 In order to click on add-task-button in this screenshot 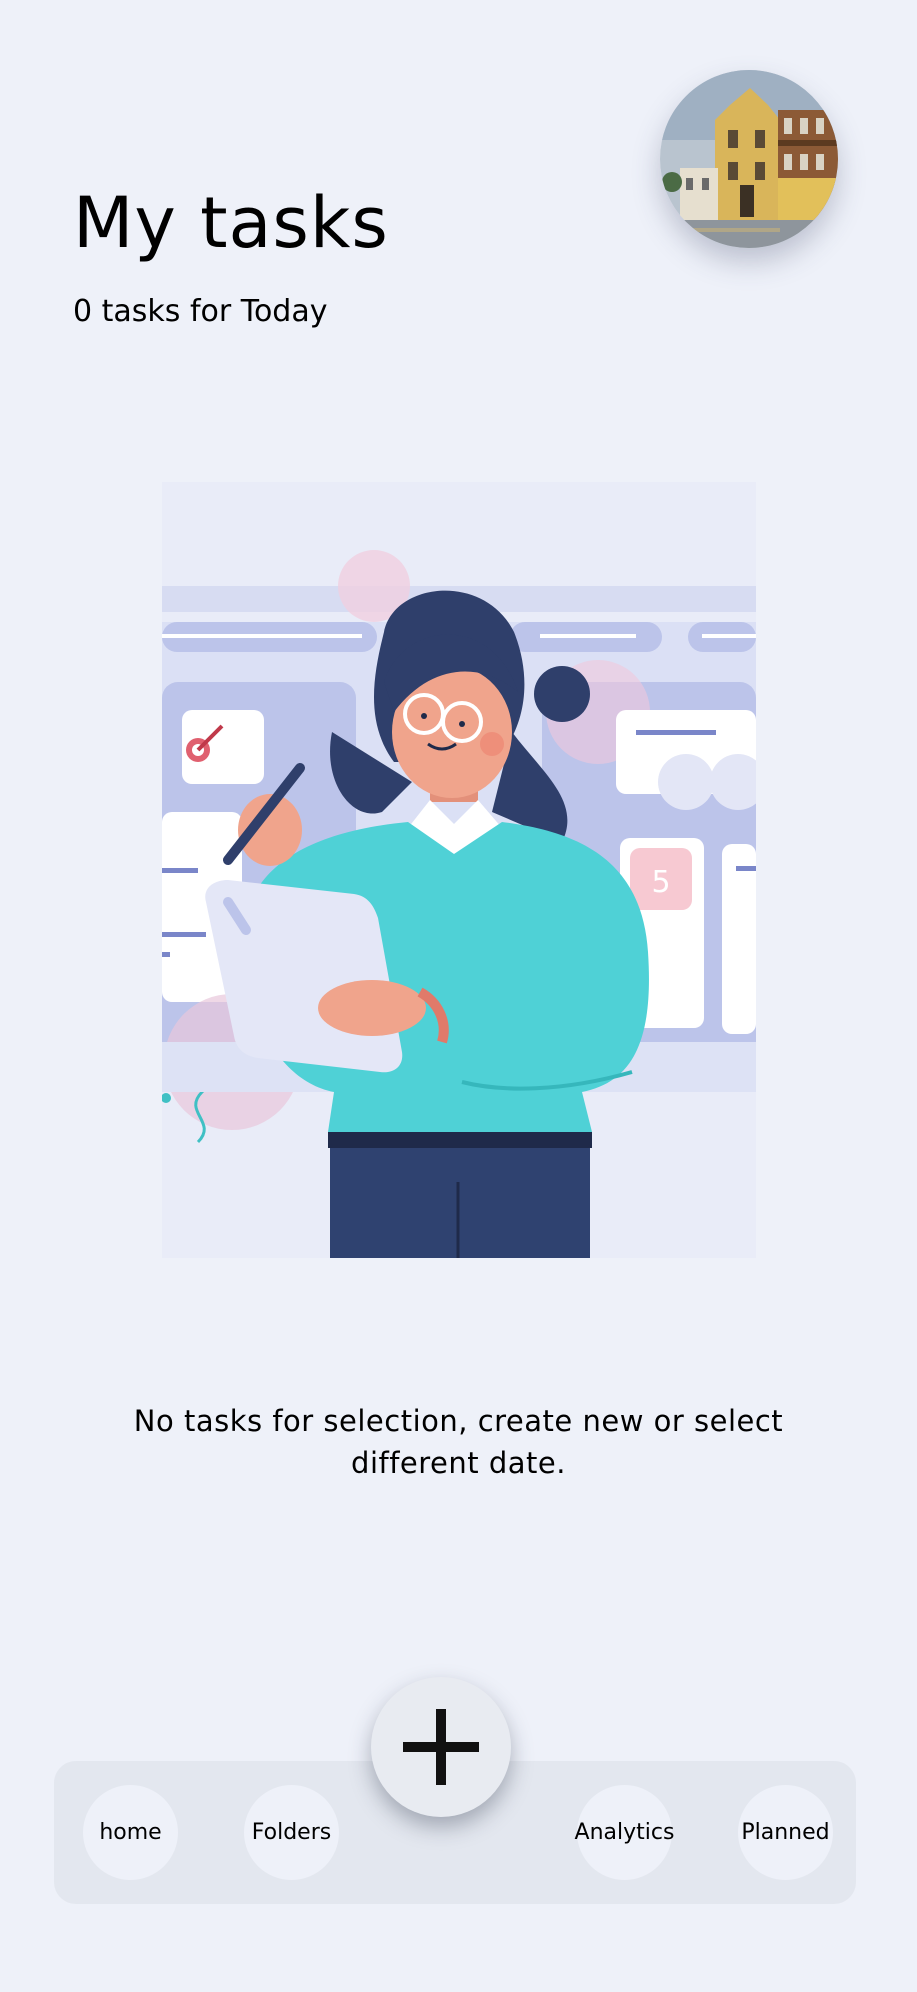, I will do `click(441, 1747)`.